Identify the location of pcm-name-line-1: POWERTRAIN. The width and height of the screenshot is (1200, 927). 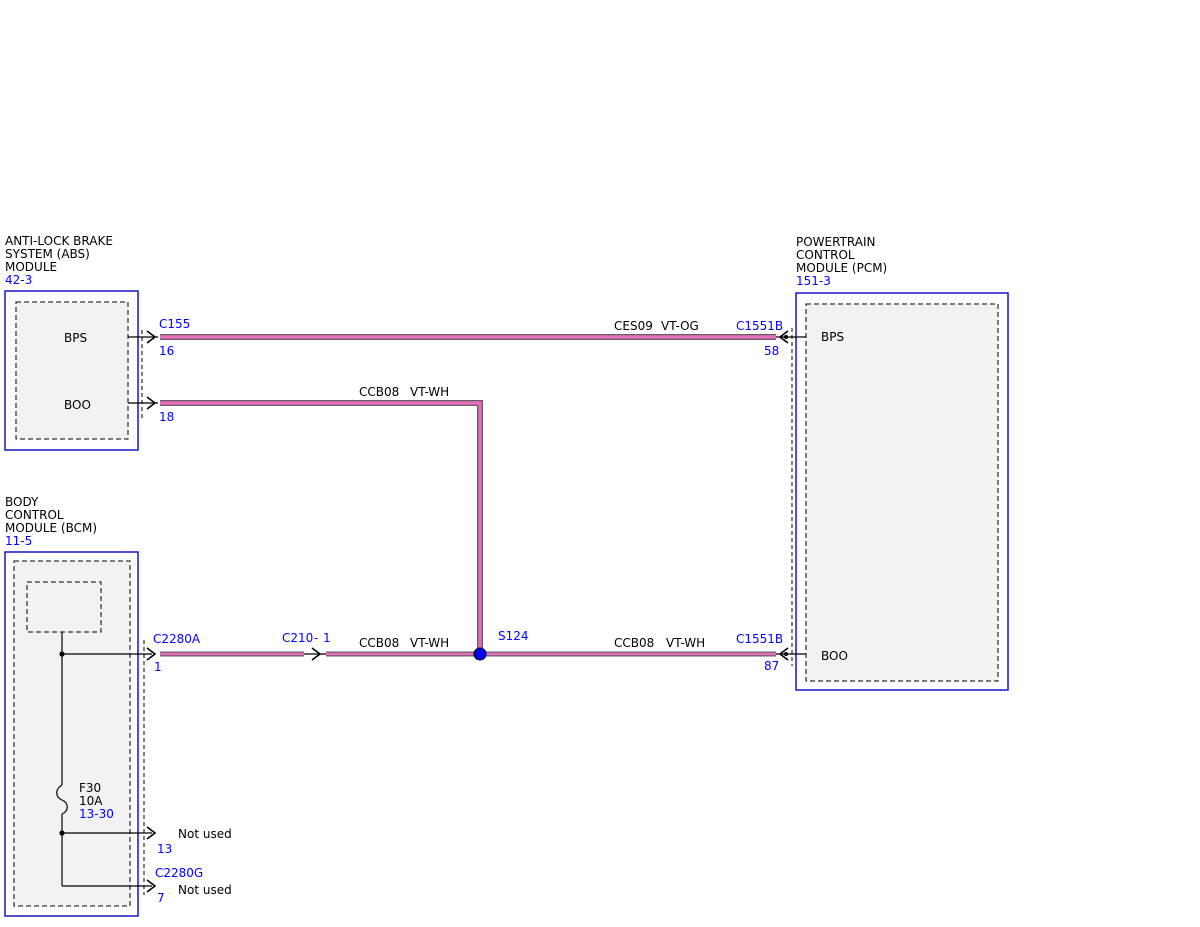
(836, 242).